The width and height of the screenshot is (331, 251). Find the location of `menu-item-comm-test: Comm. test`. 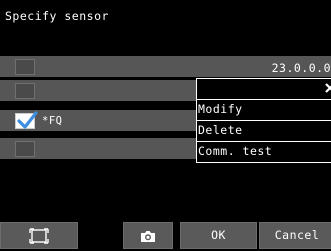

menu-item-comm-test: Comm. test is located at coordinates (264, 151).